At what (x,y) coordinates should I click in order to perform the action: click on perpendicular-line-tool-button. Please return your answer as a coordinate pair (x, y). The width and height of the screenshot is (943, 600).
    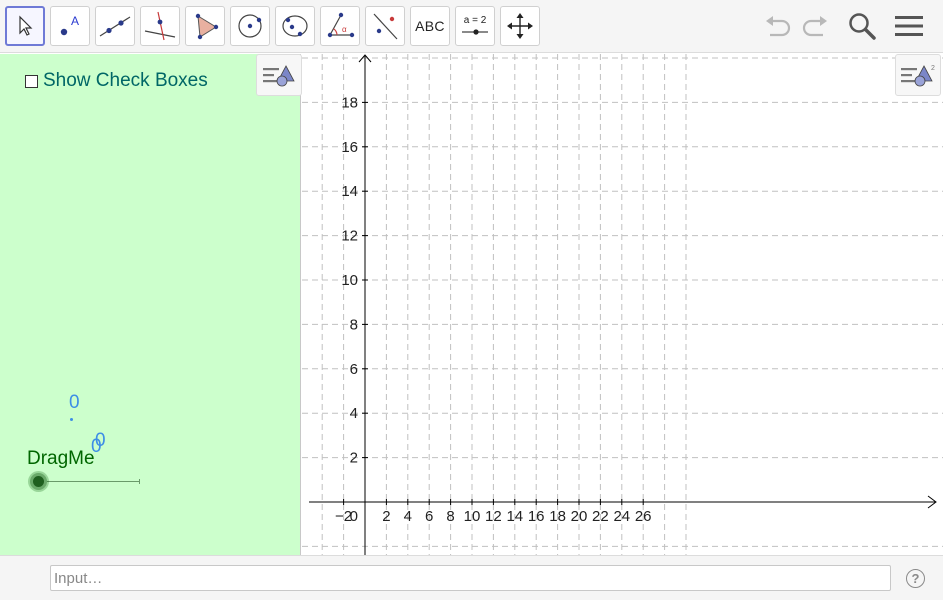
    Looking at the image, I should click on (160, 26).